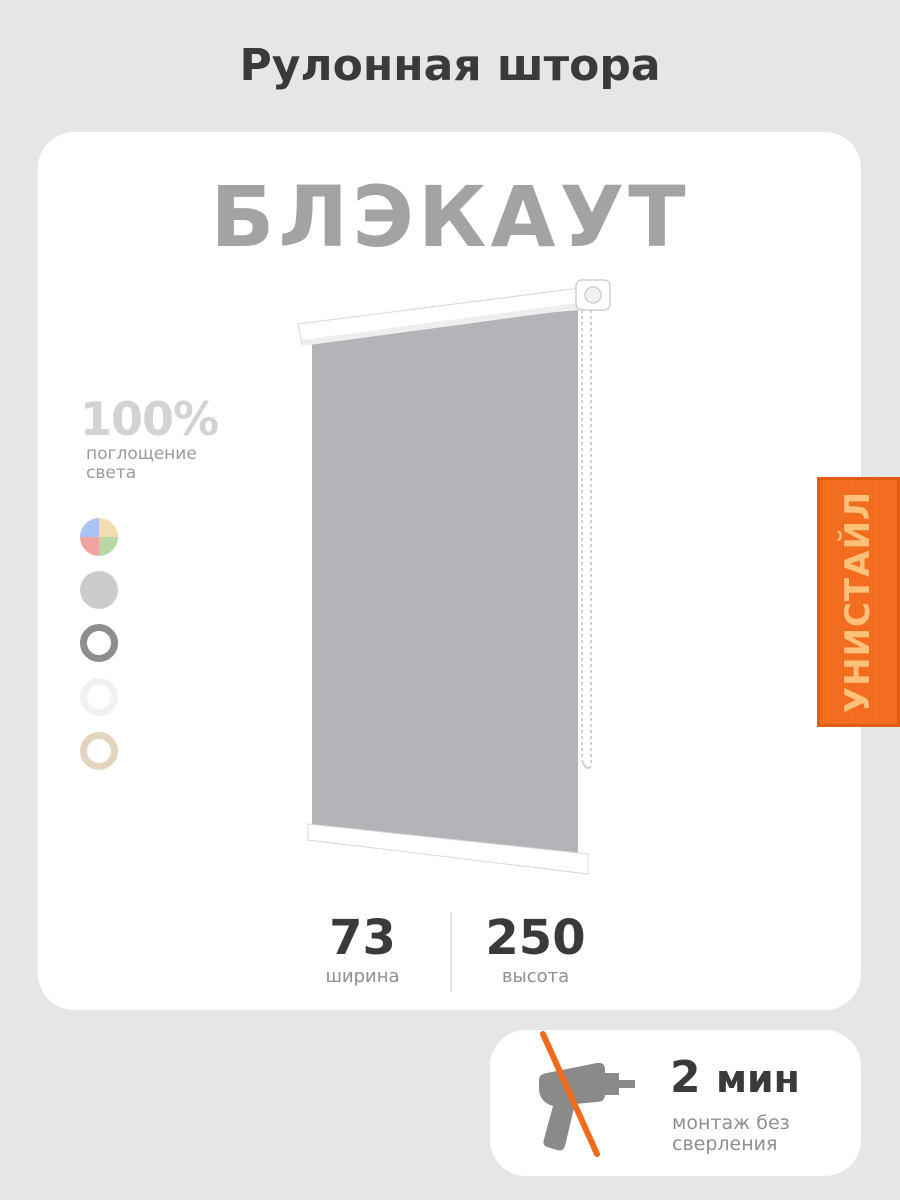 This screenshot has height=1200, width=900. What do you see at coordinates (362, 938) in the screenshot?
I see `width-value: 73` at bounding box center [362, 938].